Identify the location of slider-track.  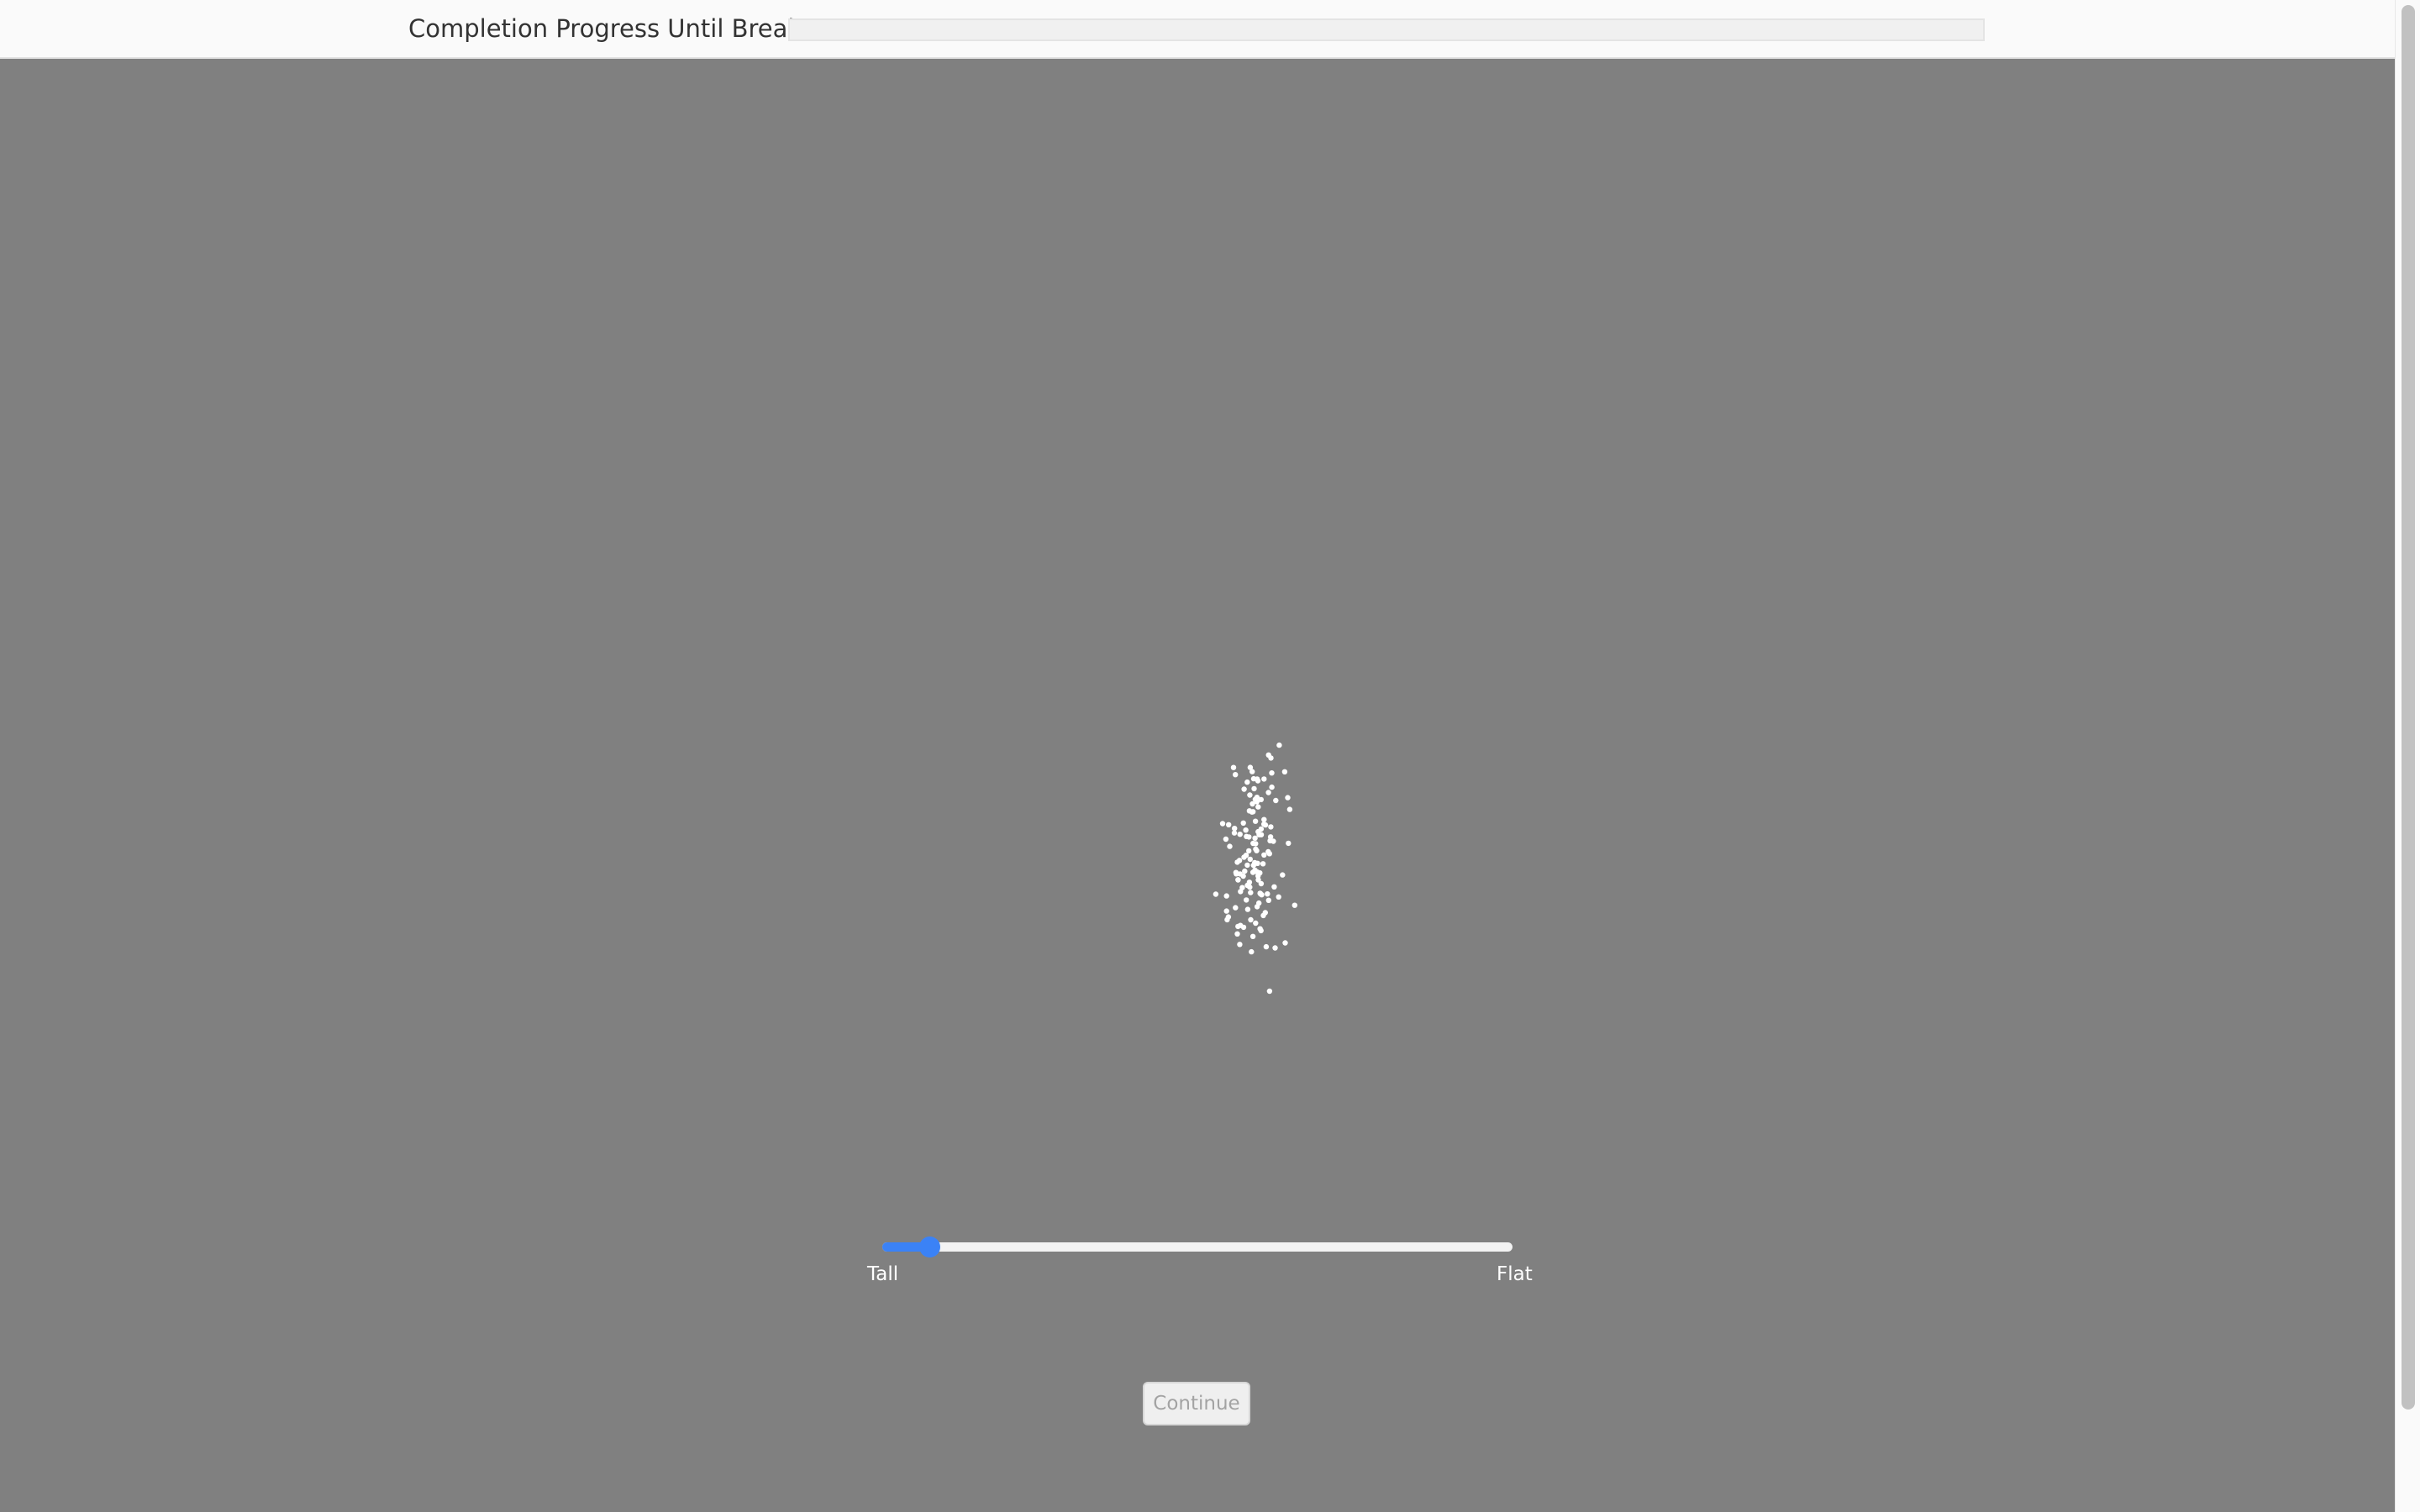
(1197, 1247).